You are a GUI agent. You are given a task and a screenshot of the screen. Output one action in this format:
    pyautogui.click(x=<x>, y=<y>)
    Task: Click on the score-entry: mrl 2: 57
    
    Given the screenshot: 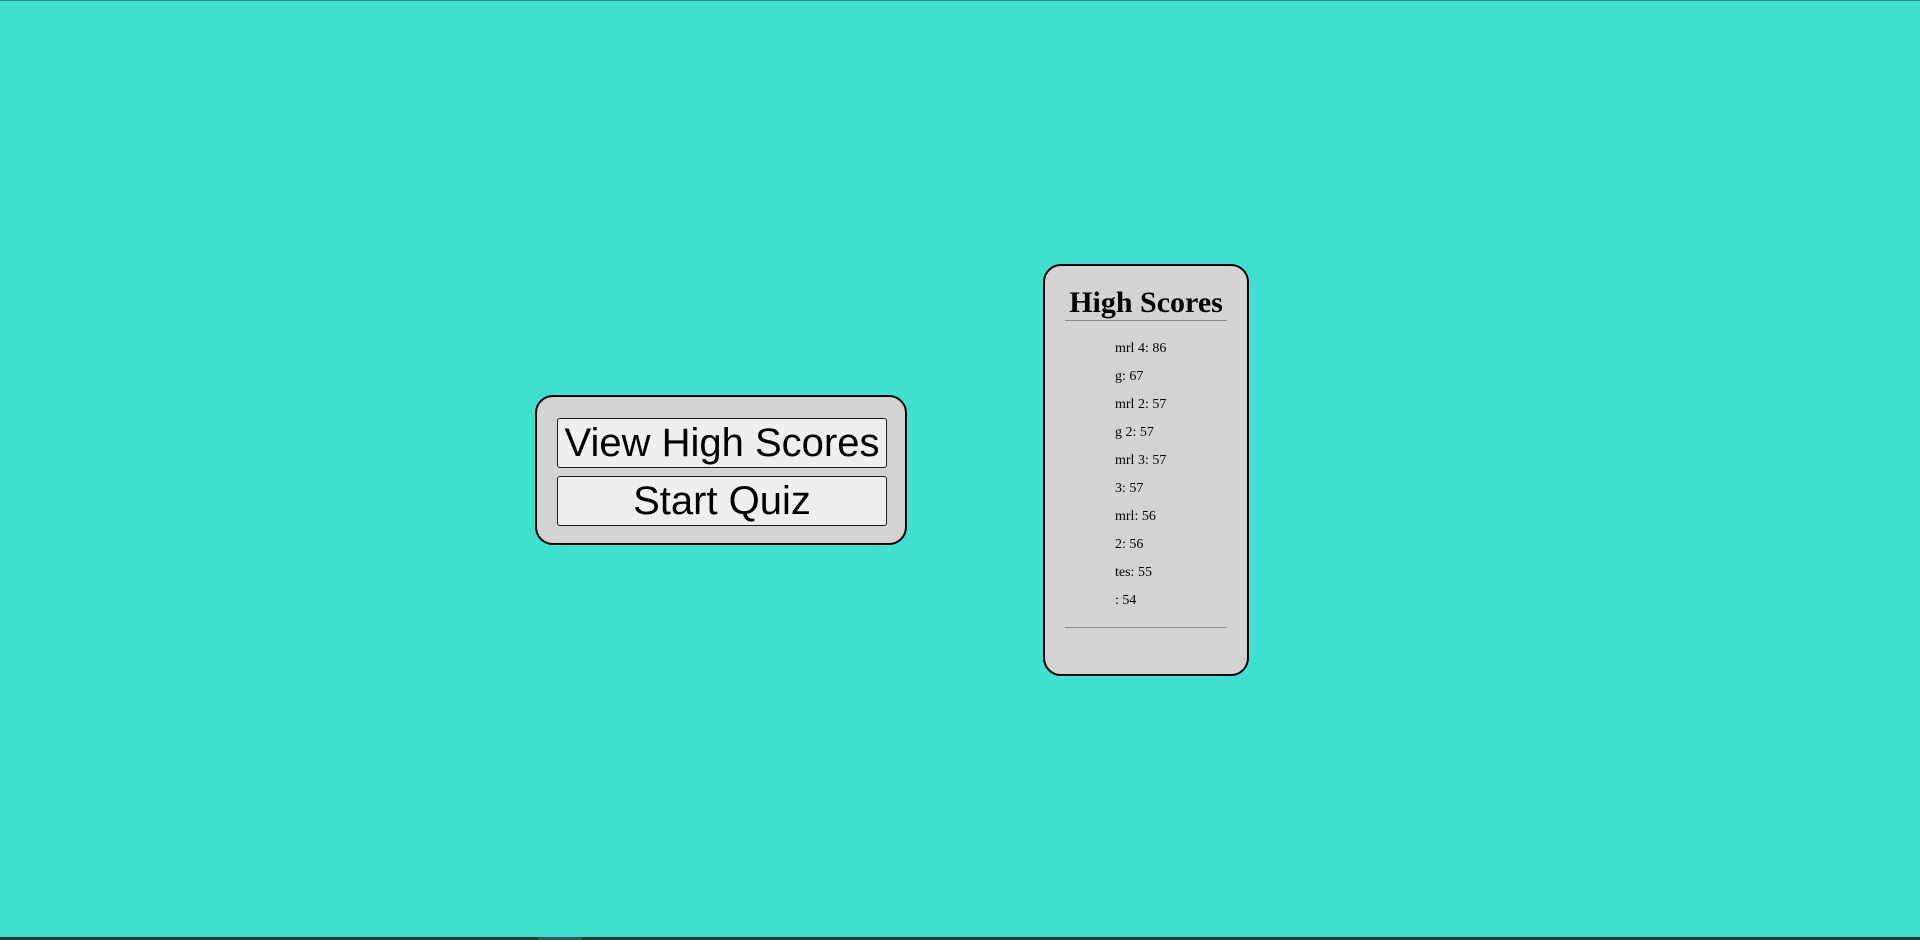 What is the action you would take?
    pyautogui.click(x=1141, y=404)
    